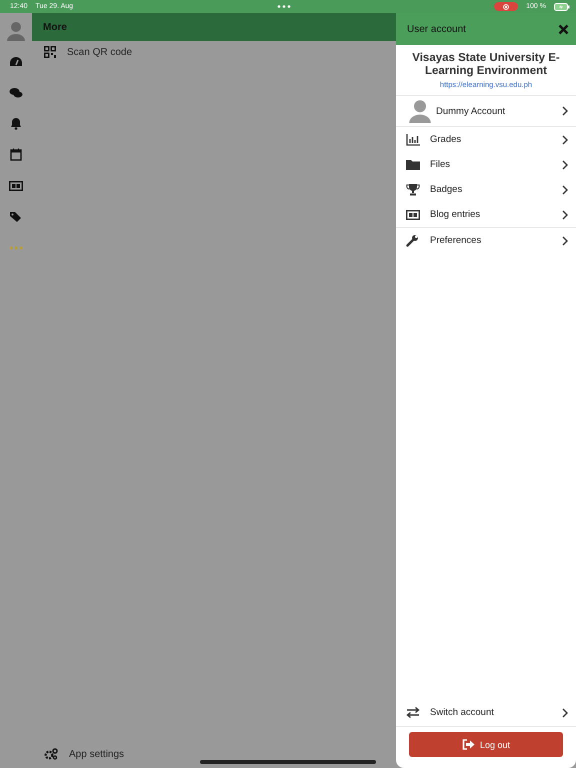 This screenshot has width=576, height=768. I want to click on bell-icon, so click(16, 123).